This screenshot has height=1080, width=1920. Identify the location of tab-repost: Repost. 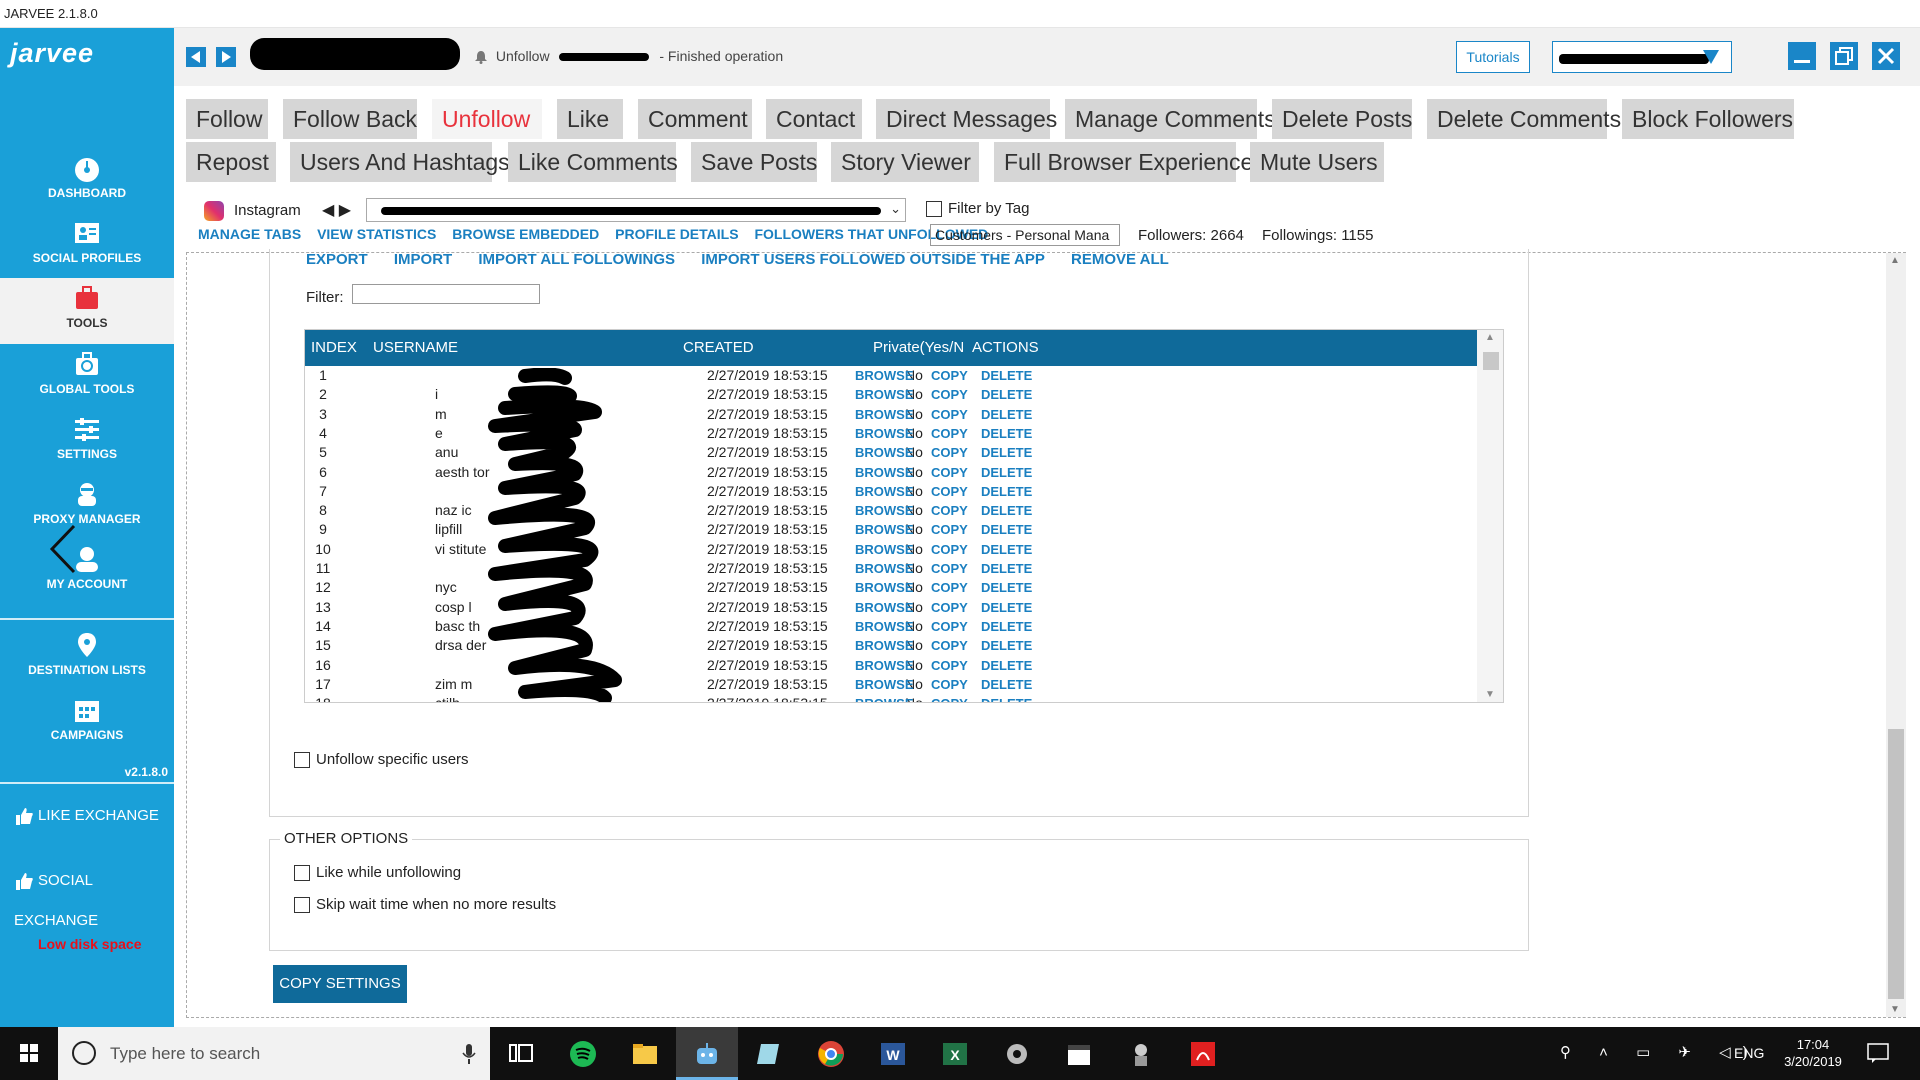
(231, 162).